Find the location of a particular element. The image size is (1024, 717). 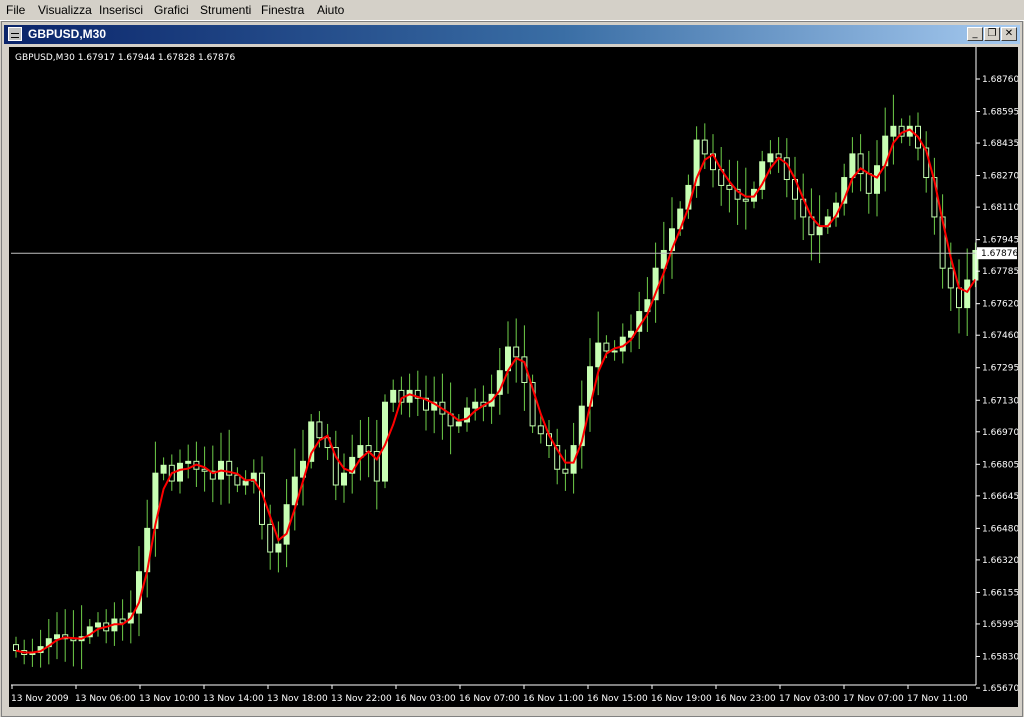

time-tick-label: 16 Nov 15:00 is located at coordinates (617, 699).